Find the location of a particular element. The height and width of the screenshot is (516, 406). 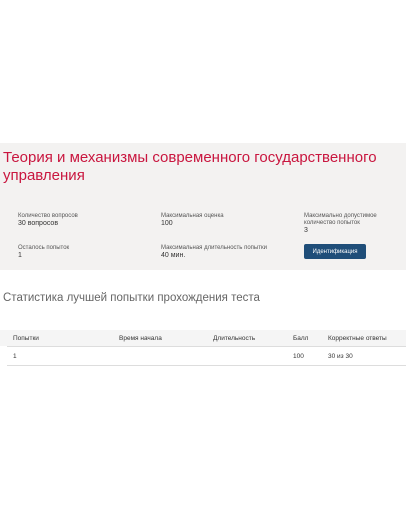

max-duration-label: Максимальная длительность попытки is located at coordinates (214, 248).